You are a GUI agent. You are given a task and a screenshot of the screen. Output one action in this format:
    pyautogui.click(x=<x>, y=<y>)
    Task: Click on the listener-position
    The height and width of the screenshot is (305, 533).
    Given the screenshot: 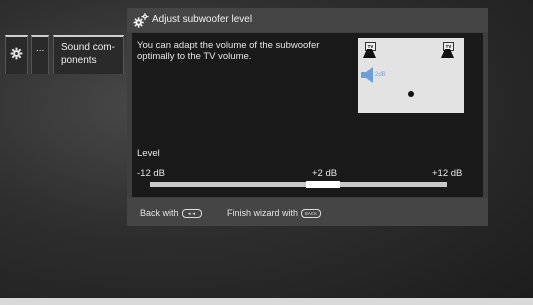 What is the action you would take?
    pyautogui.click(x=411, y=94)
    